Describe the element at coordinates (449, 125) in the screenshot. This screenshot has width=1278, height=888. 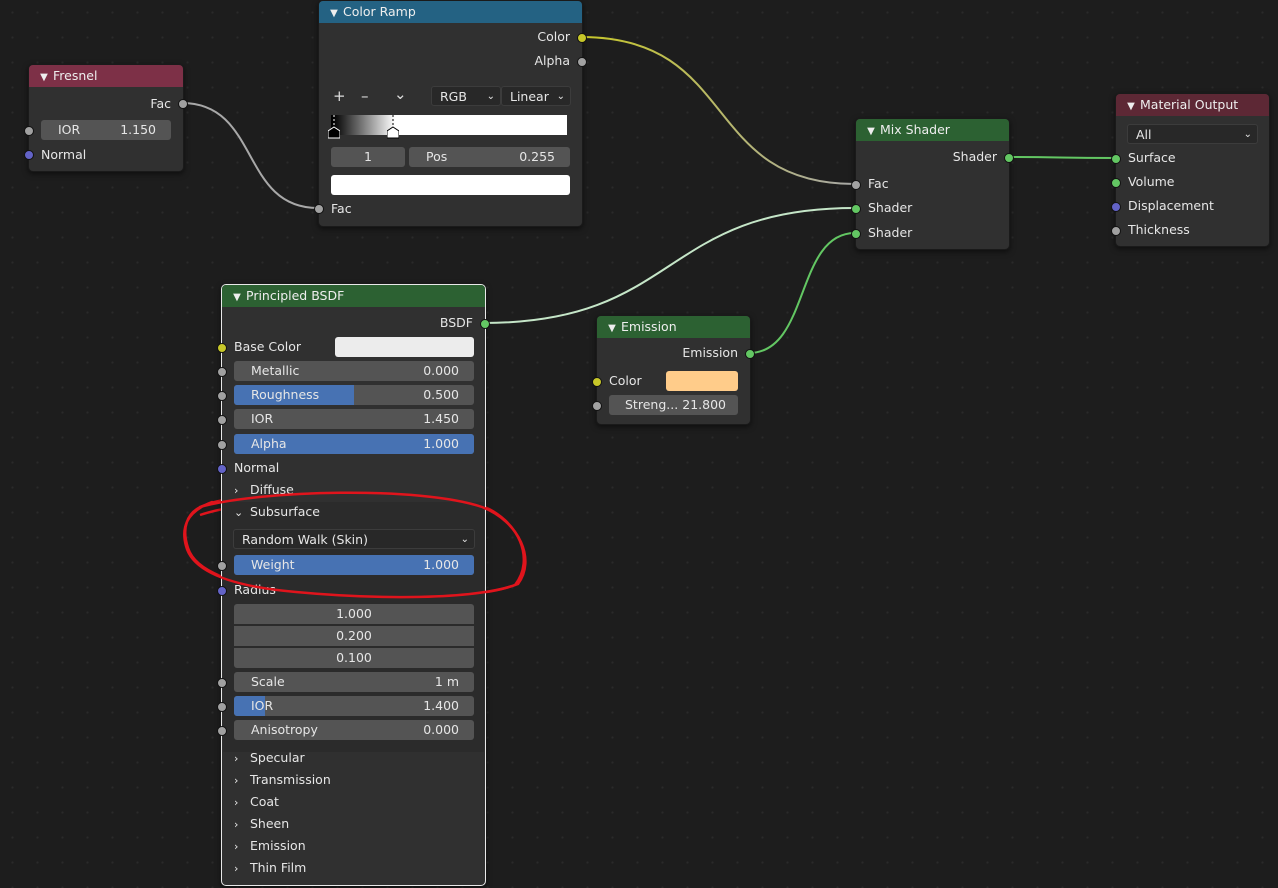
I see `ramp-gradient-bar` at that location.